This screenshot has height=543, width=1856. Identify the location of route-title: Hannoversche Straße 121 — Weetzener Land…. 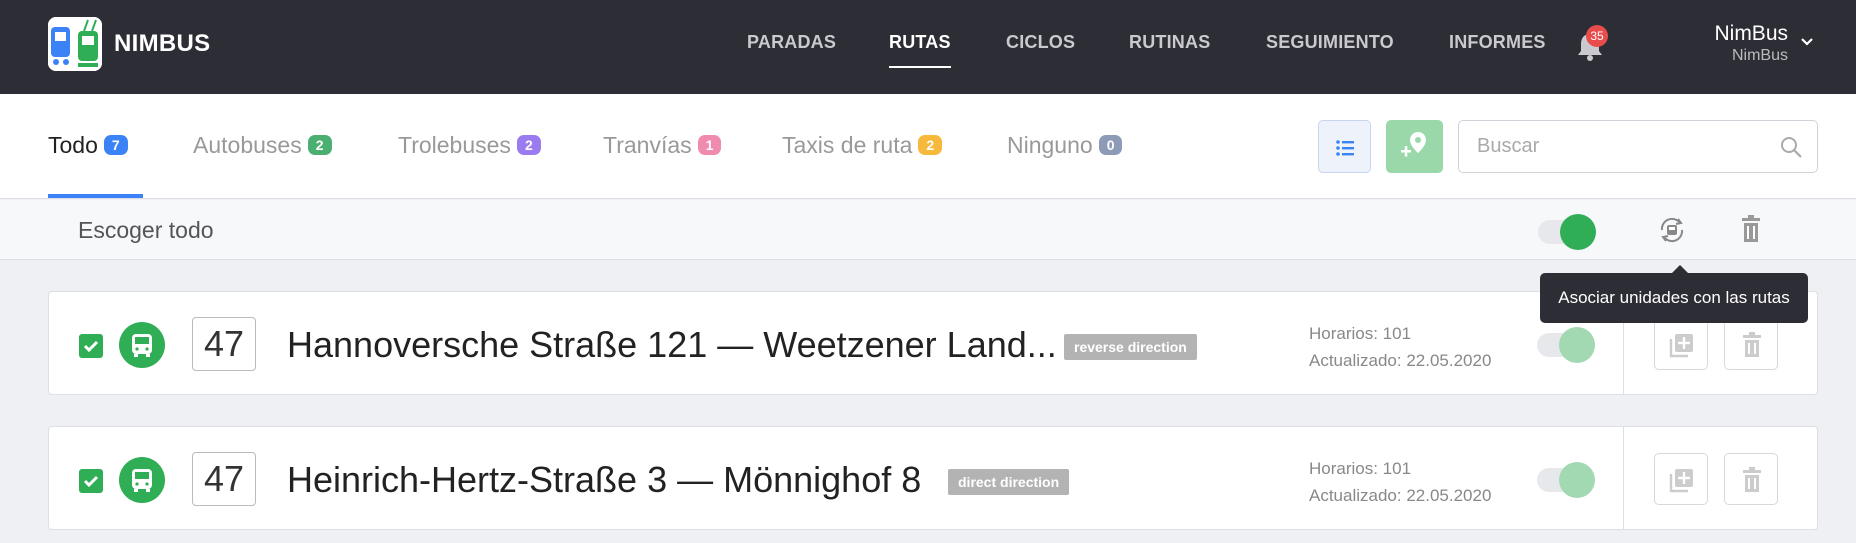
(672, 345).